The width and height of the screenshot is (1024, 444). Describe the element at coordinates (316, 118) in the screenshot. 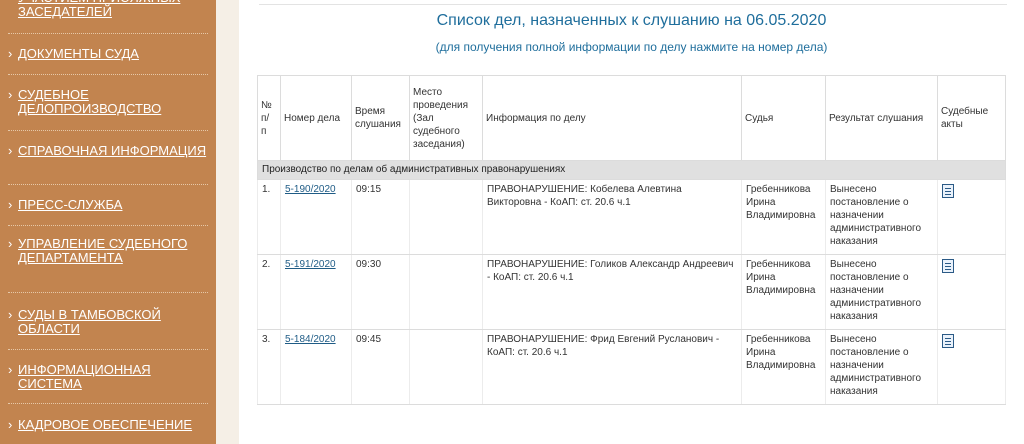

I see `column-header-case: Номер дела` at that location.